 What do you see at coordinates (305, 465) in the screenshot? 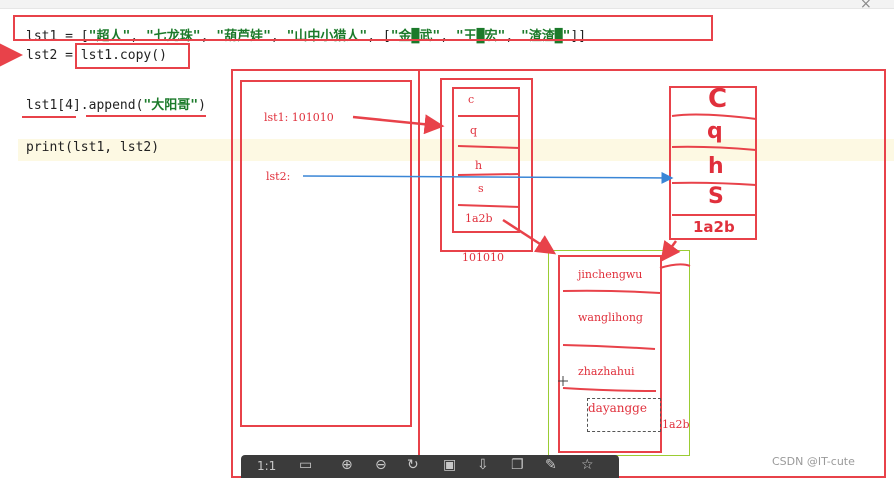
I see `fit-screen-icon: ▭` at bounding box center [305, 465].